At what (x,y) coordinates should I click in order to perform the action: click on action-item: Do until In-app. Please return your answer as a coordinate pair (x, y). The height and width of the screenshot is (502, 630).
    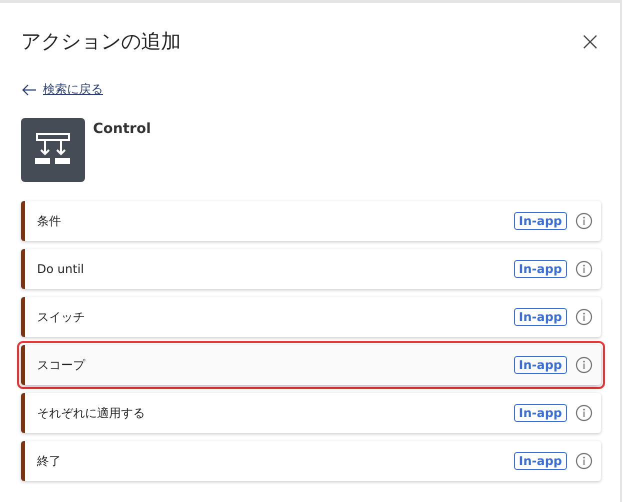
    Looking at the image, I should click on (311, 269).